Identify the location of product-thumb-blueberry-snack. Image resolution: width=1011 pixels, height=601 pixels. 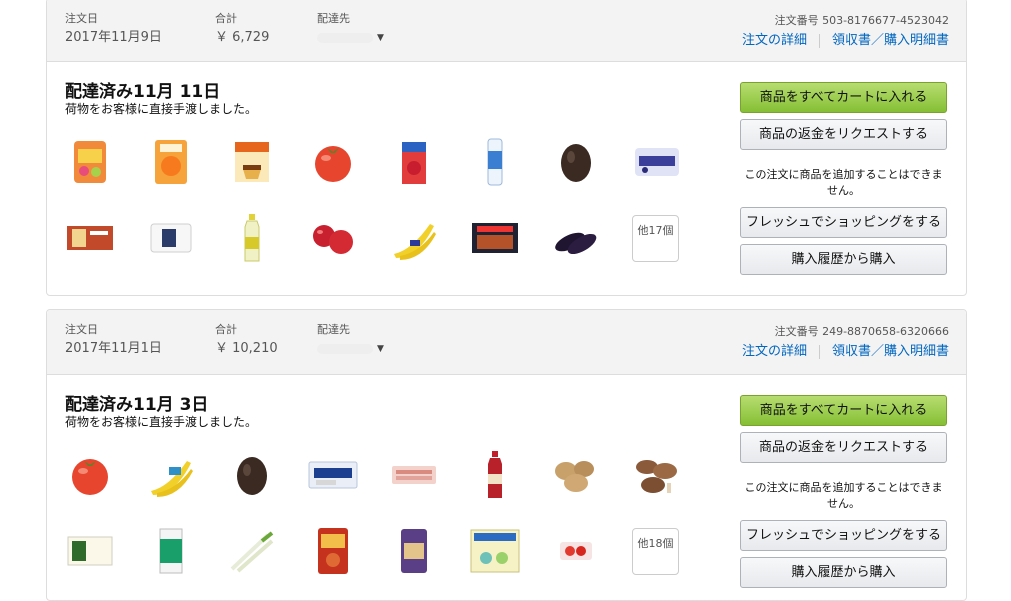
(657, 162).